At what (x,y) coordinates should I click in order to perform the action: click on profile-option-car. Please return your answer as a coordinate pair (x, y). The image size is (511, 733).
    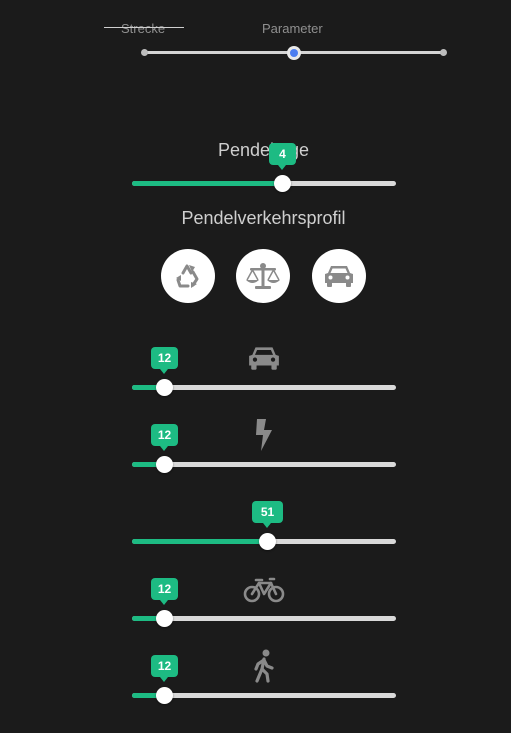
    Looking at the image, I should click on (339, 276).